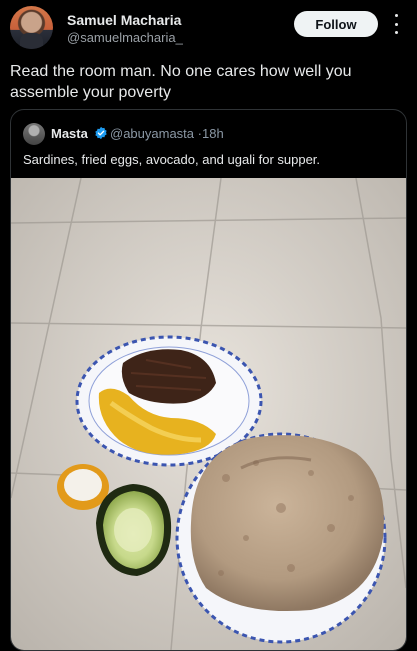  What do you see at coordinates (31, 27) in the screenshot?
I see `author-avatar` at bounding box center [31, 27].